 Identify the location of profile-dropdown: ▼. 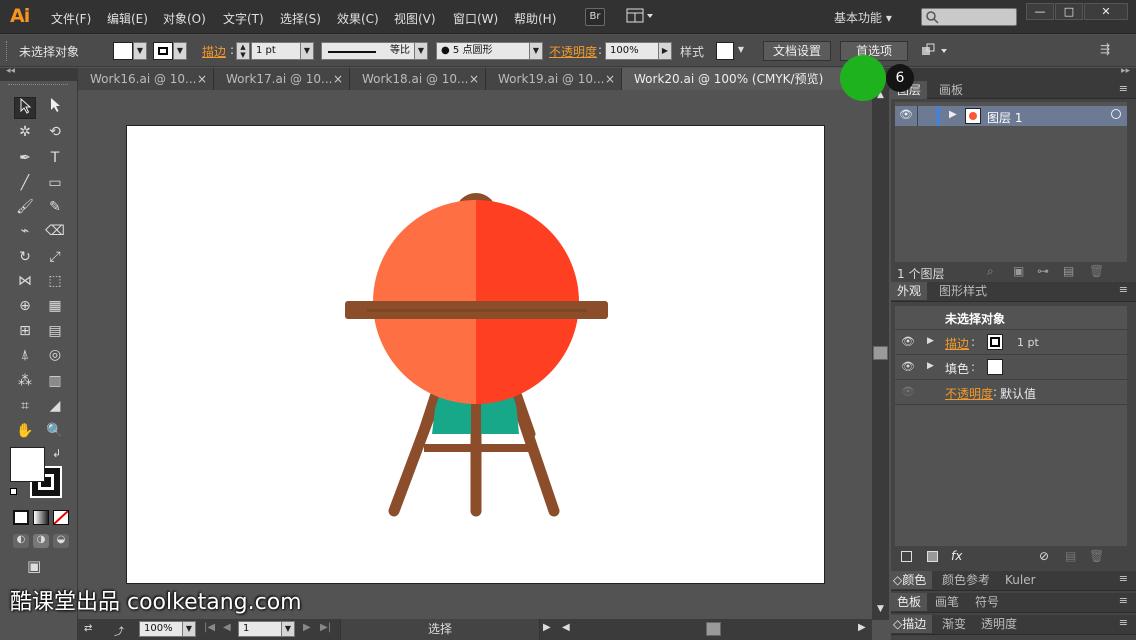
(421, 51).